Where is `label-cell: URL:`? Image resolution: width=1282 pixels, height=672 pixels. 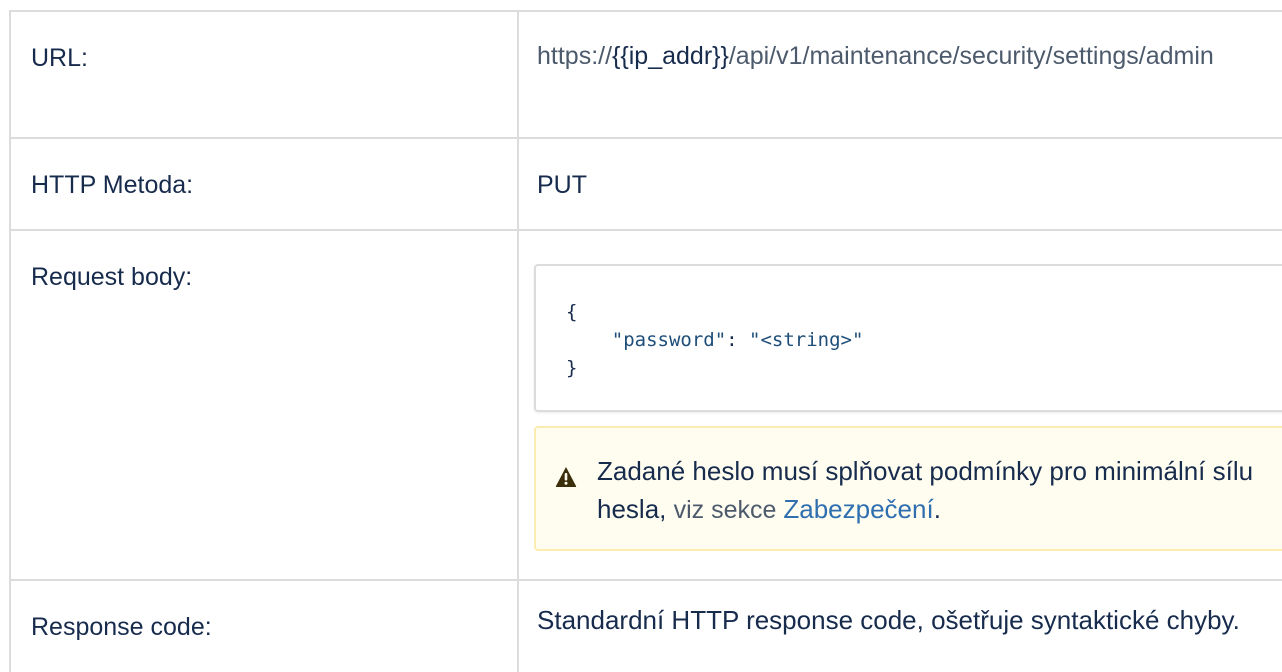
label-cell: URL: is located at coordinates (264, 74).